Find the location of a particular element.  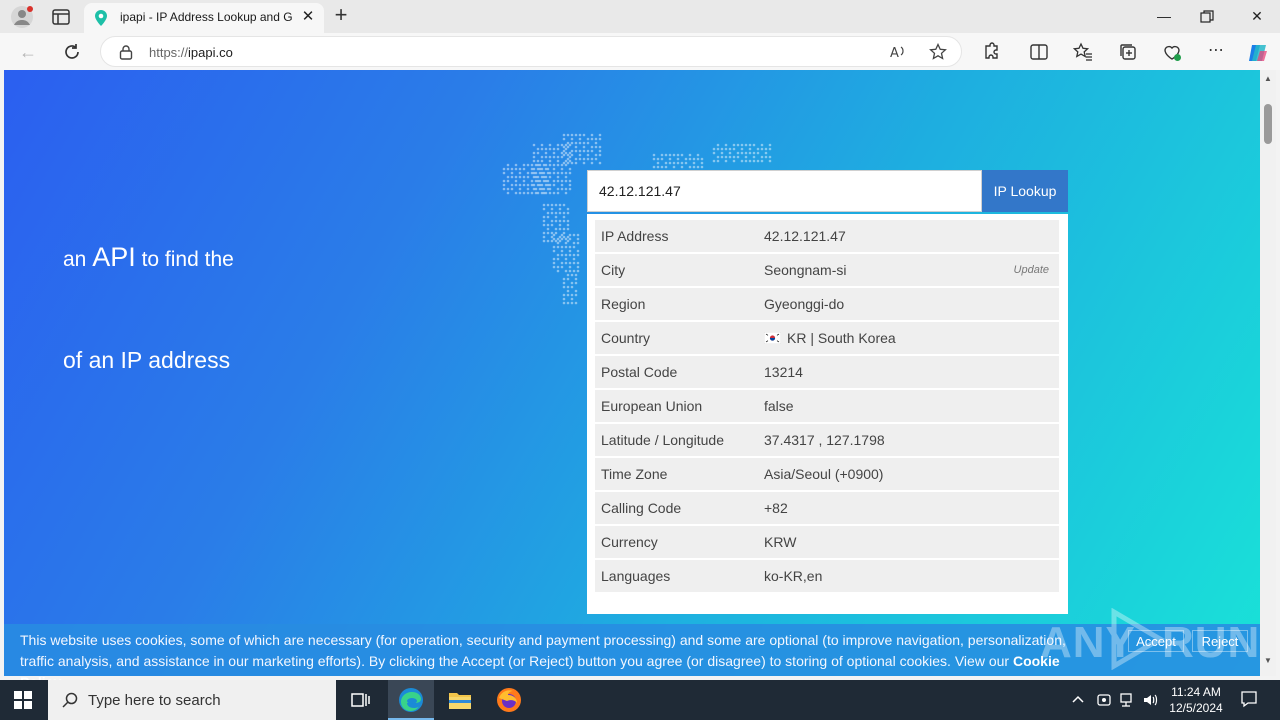

result-row: Time Zone Asia/Seoul (+0900) is located at coordinates (827, 474).